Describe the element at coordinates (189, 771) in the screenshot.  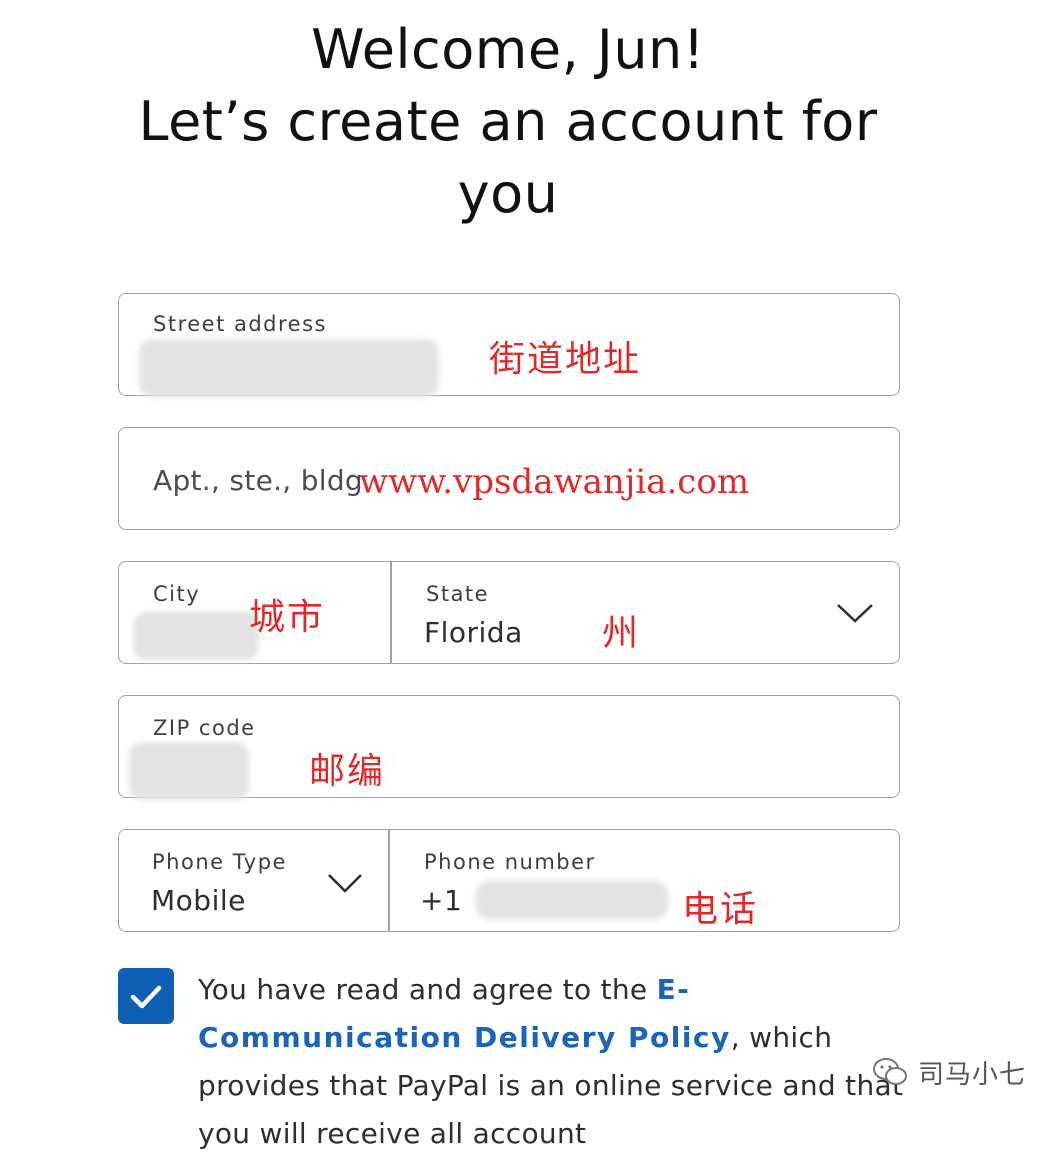
I see `zip-code-value-redacted` at that location.